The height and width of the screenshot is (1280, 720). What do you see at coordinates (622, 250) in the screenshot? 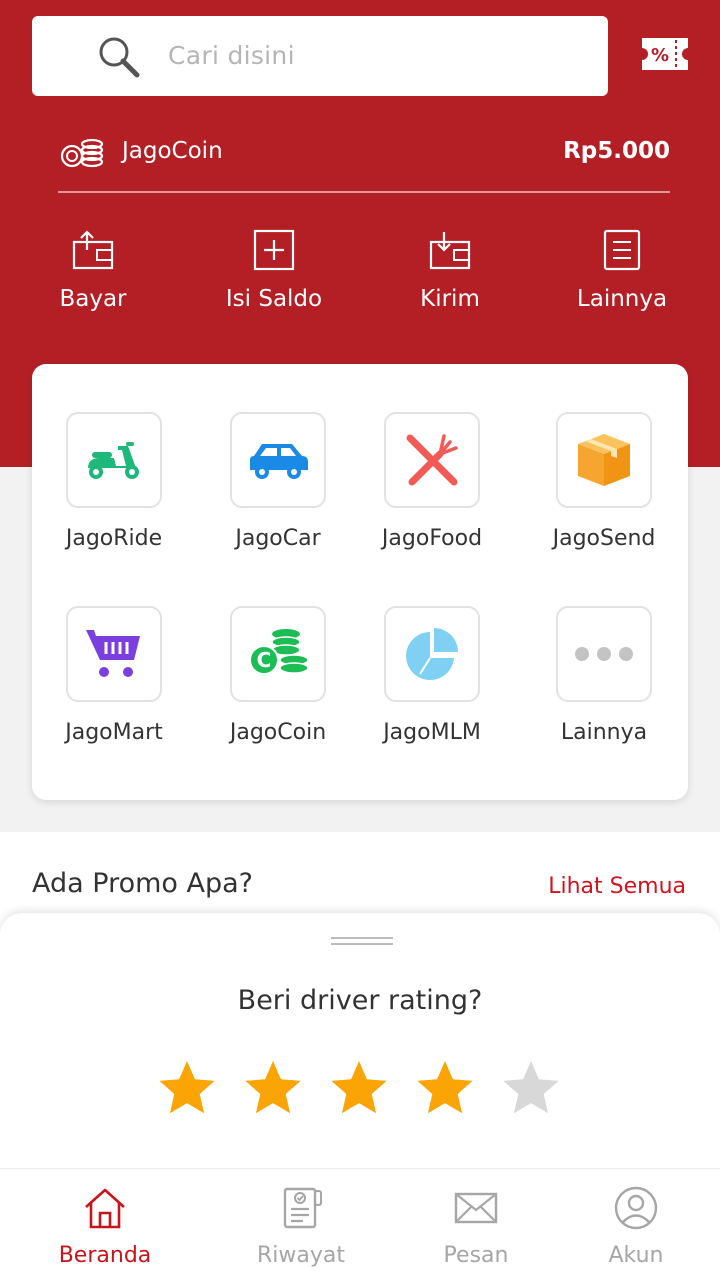
I see `menu-list-icon` at bounding box center [622, 250].